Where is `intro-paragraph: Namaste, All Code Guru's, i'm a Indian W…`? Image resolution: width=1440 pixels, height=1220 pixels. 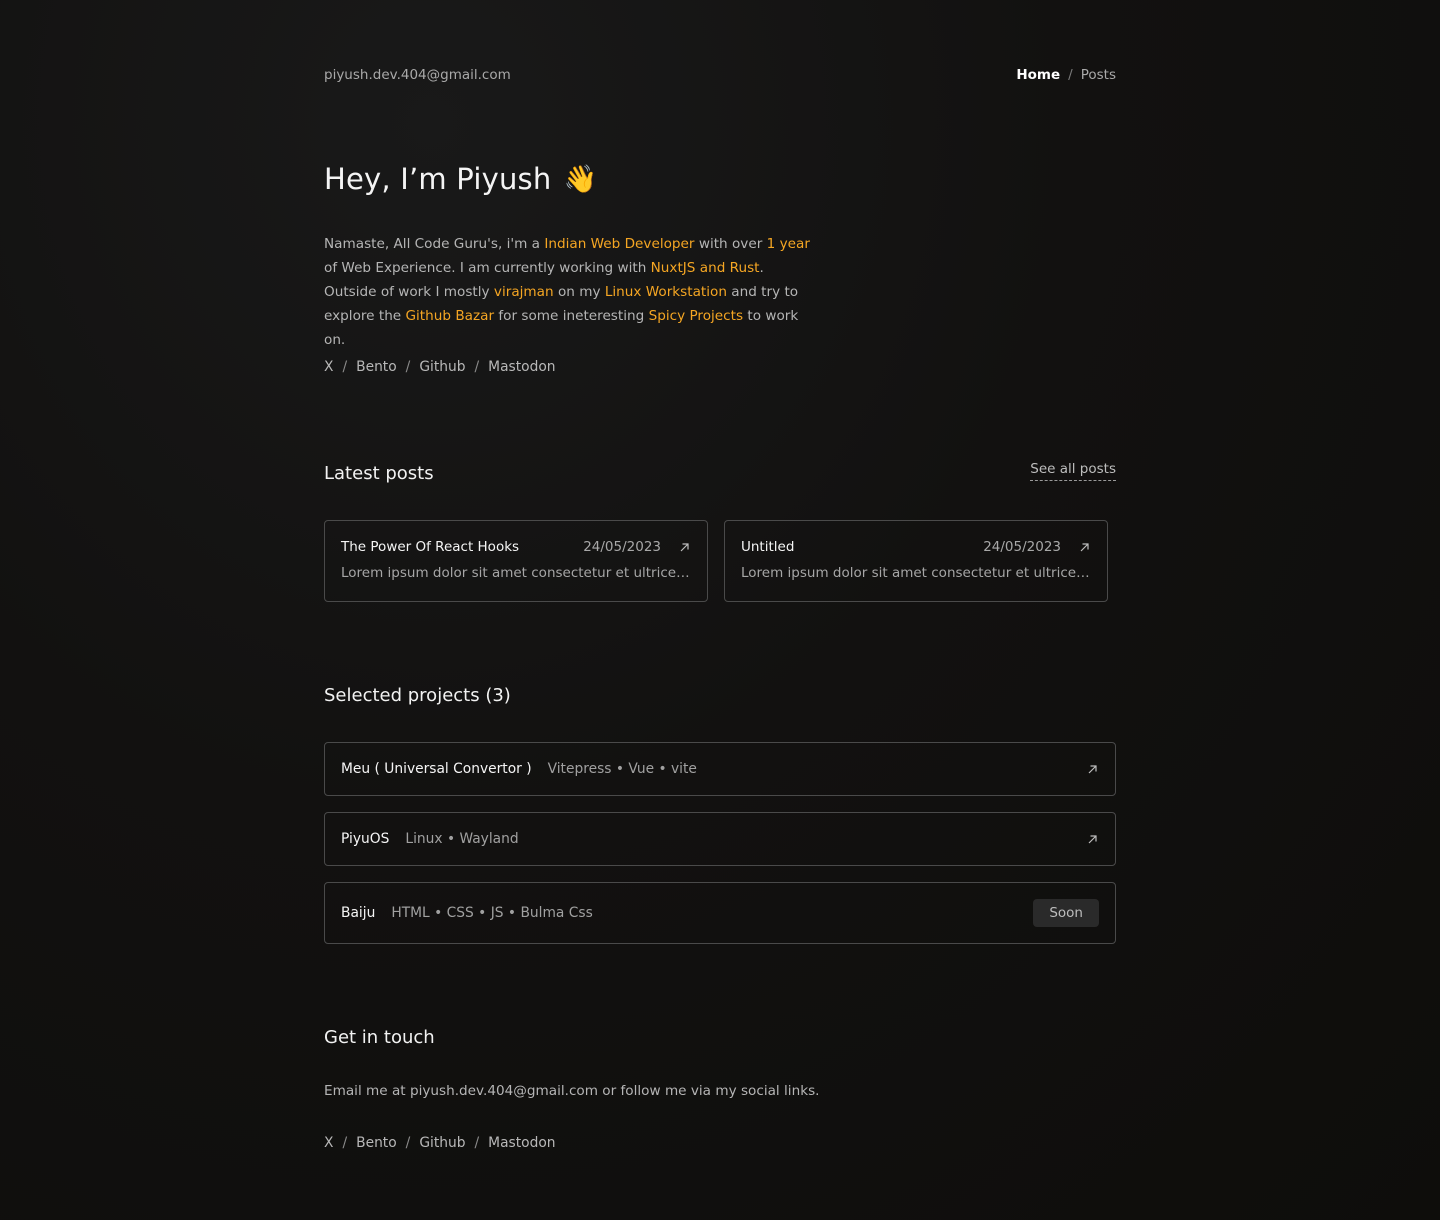 intro-paragraph: Namaste, All Code Guru's, i'm a Indian W… is located at coordinates (569, 292).